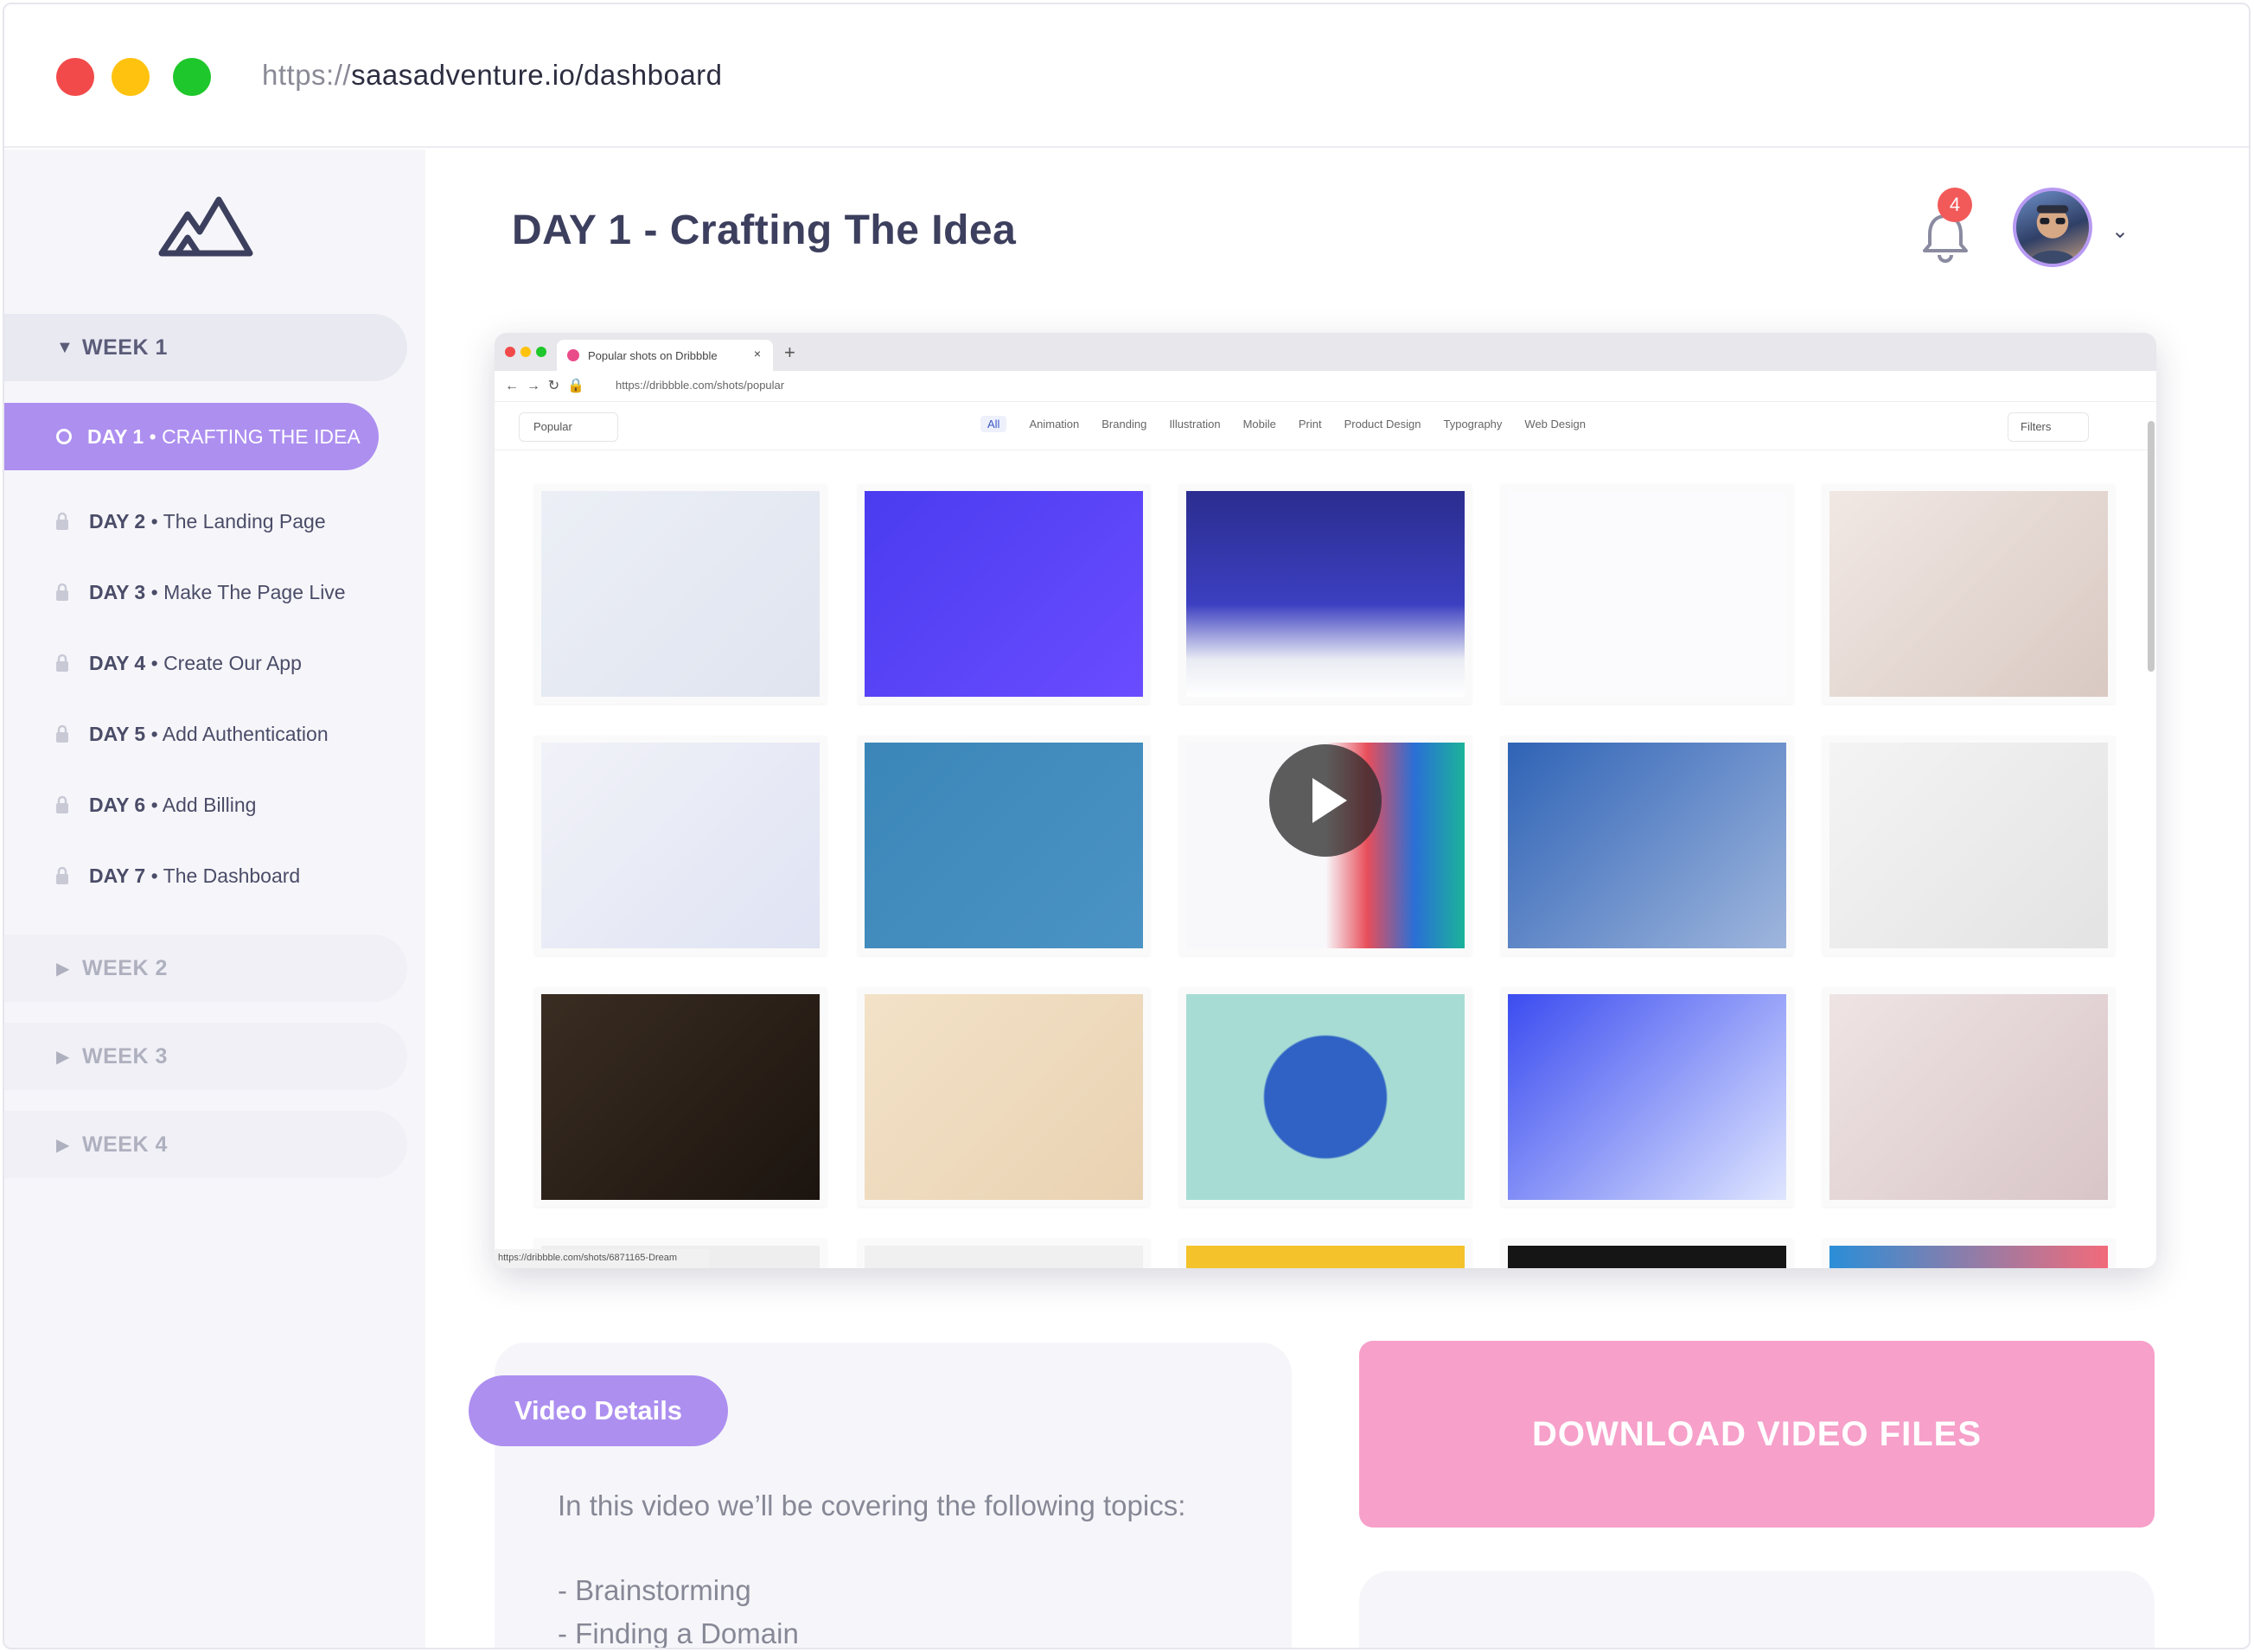 This screenshot has width=2254, height=1652. I want to click on category-item: Animation, so click(1054, 425).